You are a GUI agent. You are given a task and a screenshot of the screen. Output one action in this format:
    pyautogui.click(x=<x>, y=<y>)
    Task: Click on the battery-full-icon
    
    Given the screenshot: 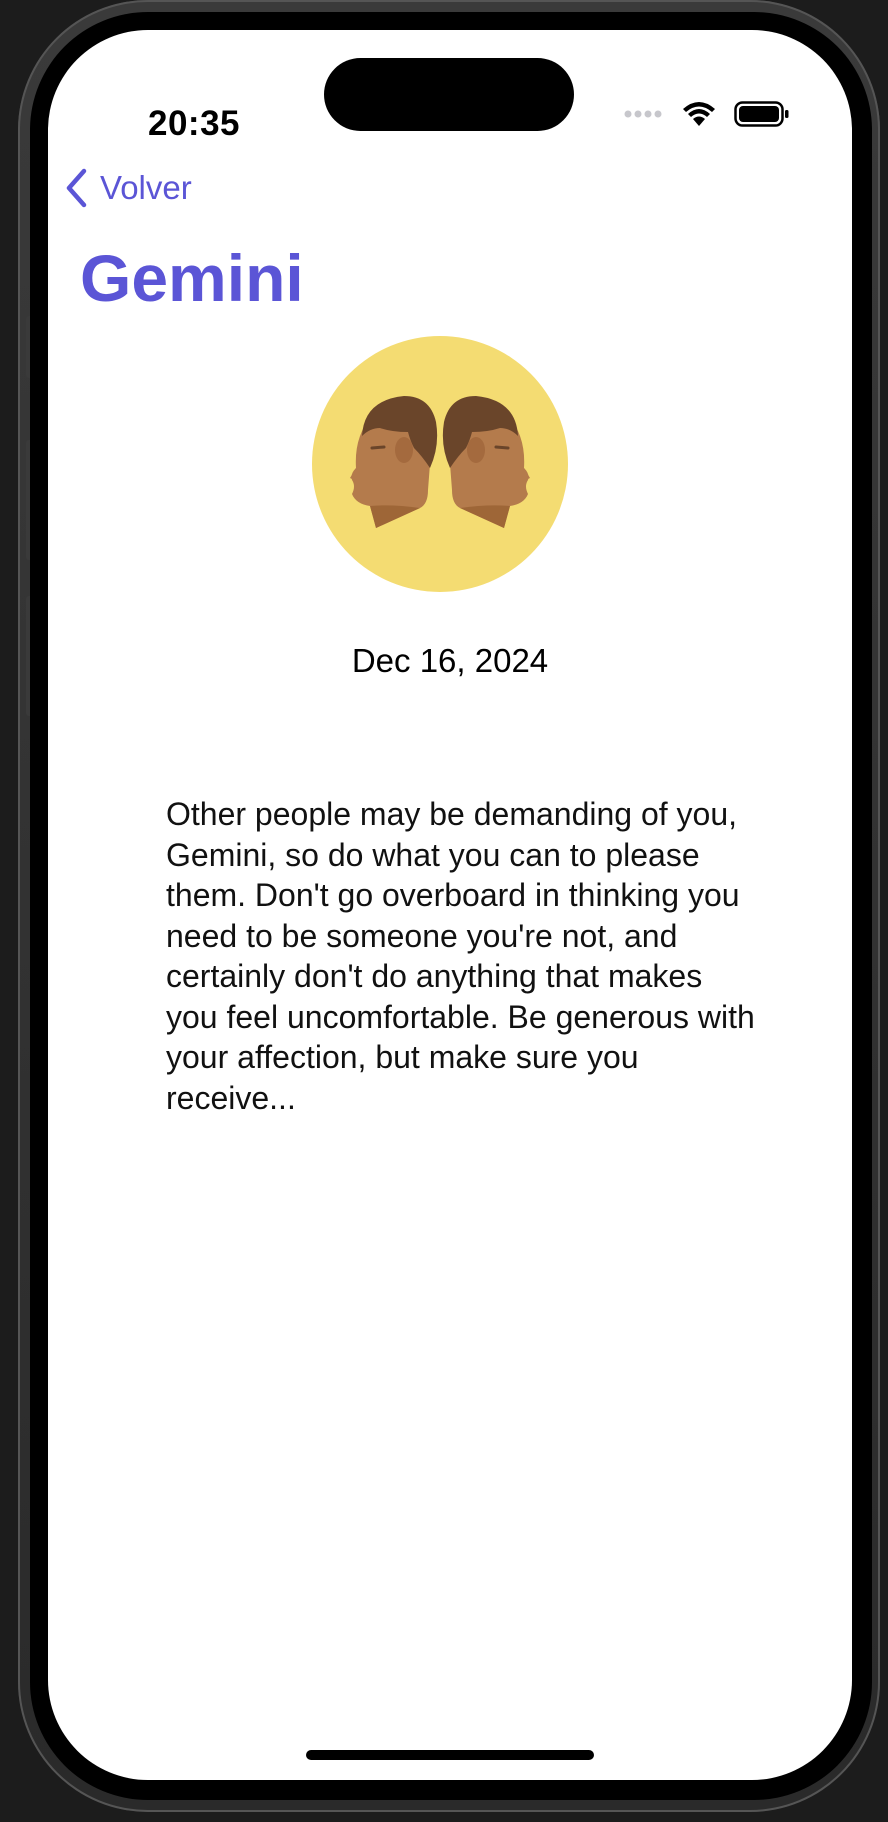 What is the action you would take?
    pyautogui.click(x=761, y=114)
    